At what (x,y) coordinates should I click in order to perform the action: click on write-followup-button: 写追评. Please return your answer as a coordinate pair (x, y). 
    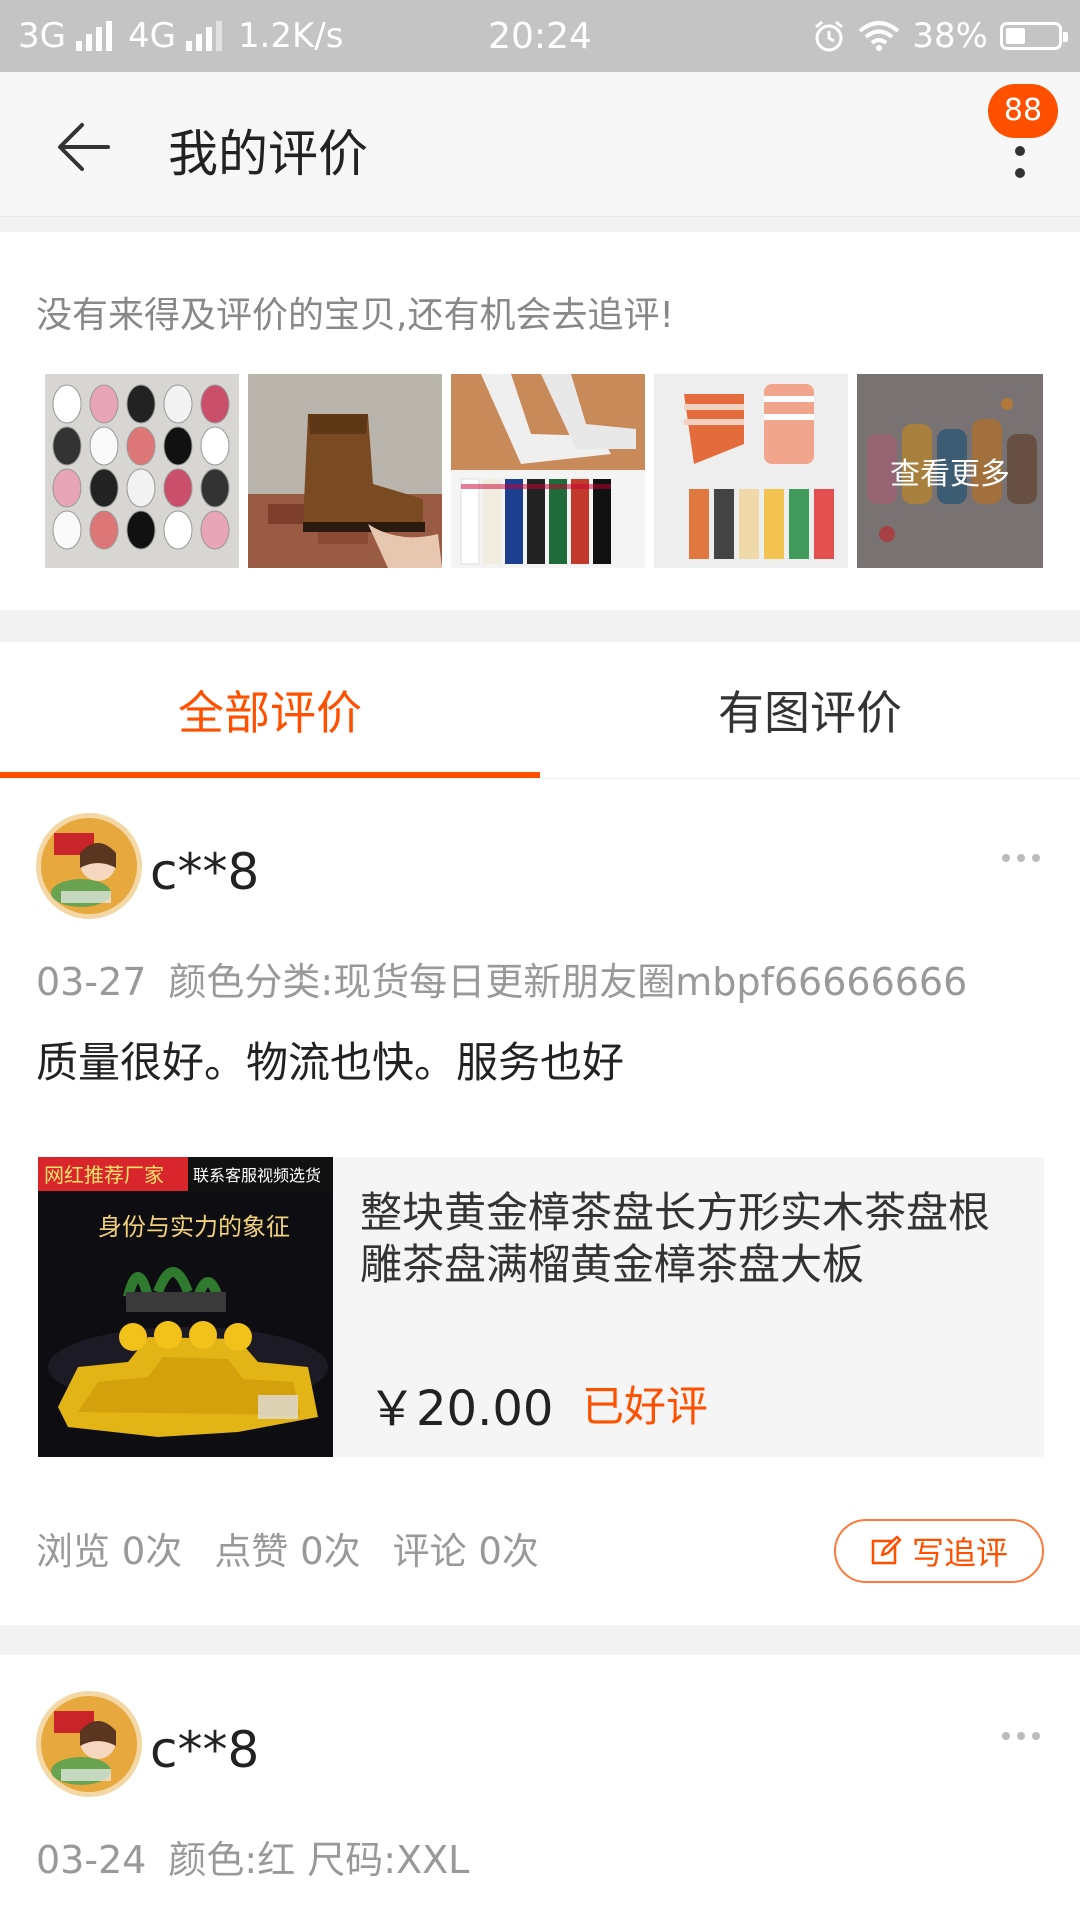
    Looking at the image, I should click on (939, 1551).